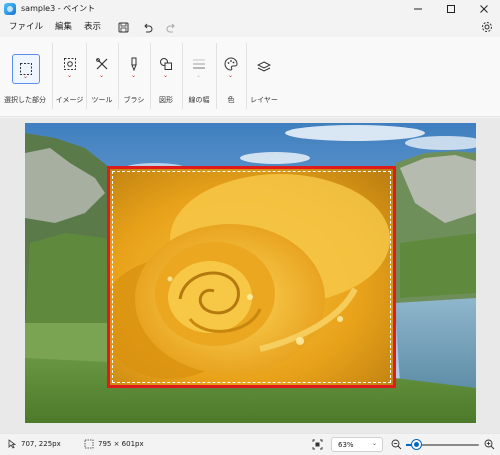 The image size is (500, 455). I want to click on line-width-icon, so click(199, 64).